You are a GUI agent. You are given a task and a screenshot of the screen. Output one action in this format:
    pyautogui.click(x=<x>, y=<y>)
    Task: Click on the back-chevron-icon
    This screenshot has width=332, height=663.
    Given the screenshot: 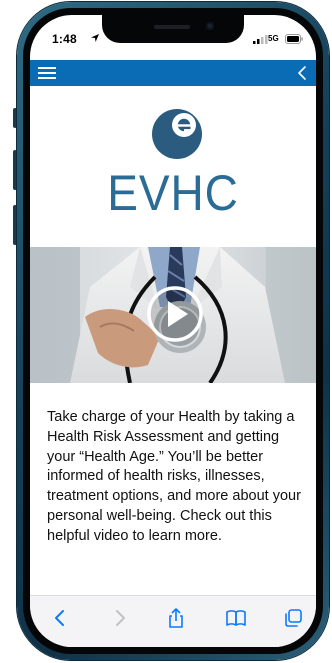 What is the action you would take?
    pyautogui.click(x=60, y=618)
    